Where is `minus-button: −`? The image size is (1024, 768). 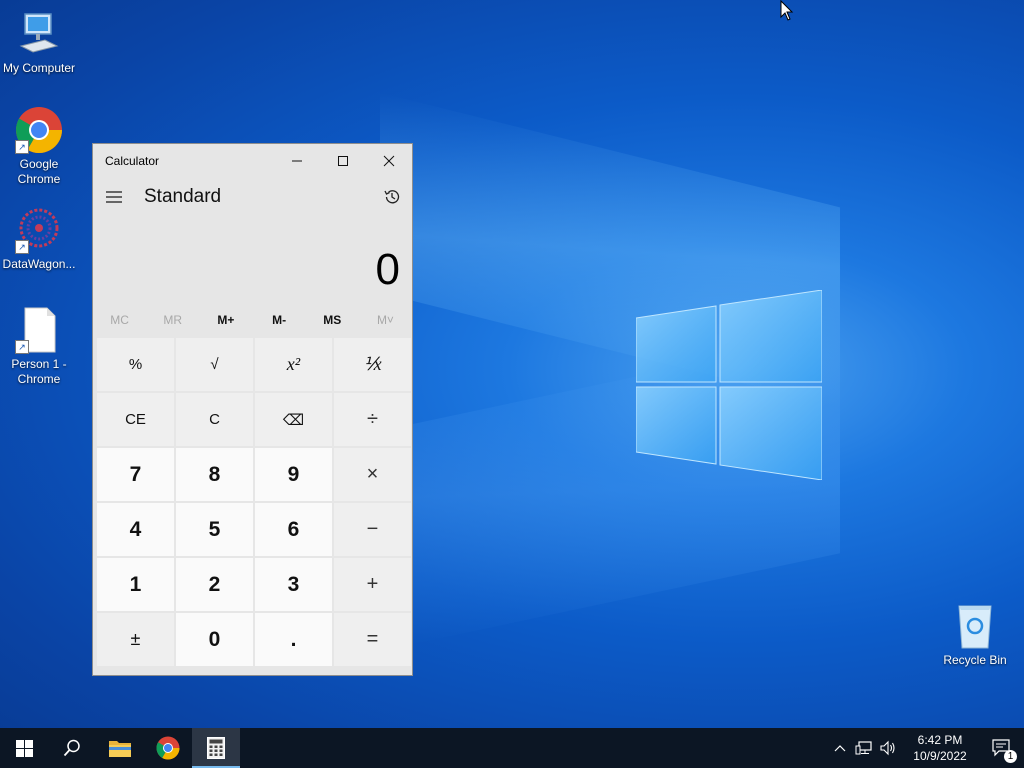 minus-button: − is located at coordinates (372, 529).